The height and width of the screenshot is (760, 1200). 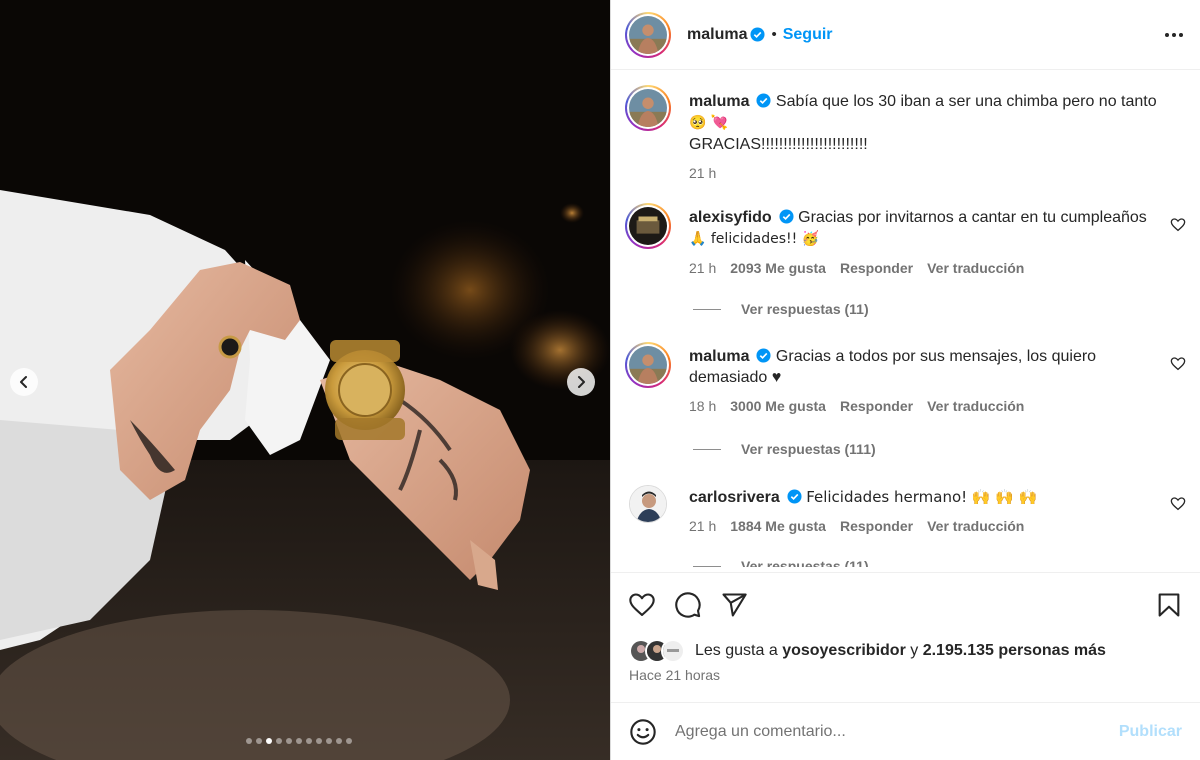 I want to click on comment-likes: 3000 Me gusta, so click(x=778, y=406).